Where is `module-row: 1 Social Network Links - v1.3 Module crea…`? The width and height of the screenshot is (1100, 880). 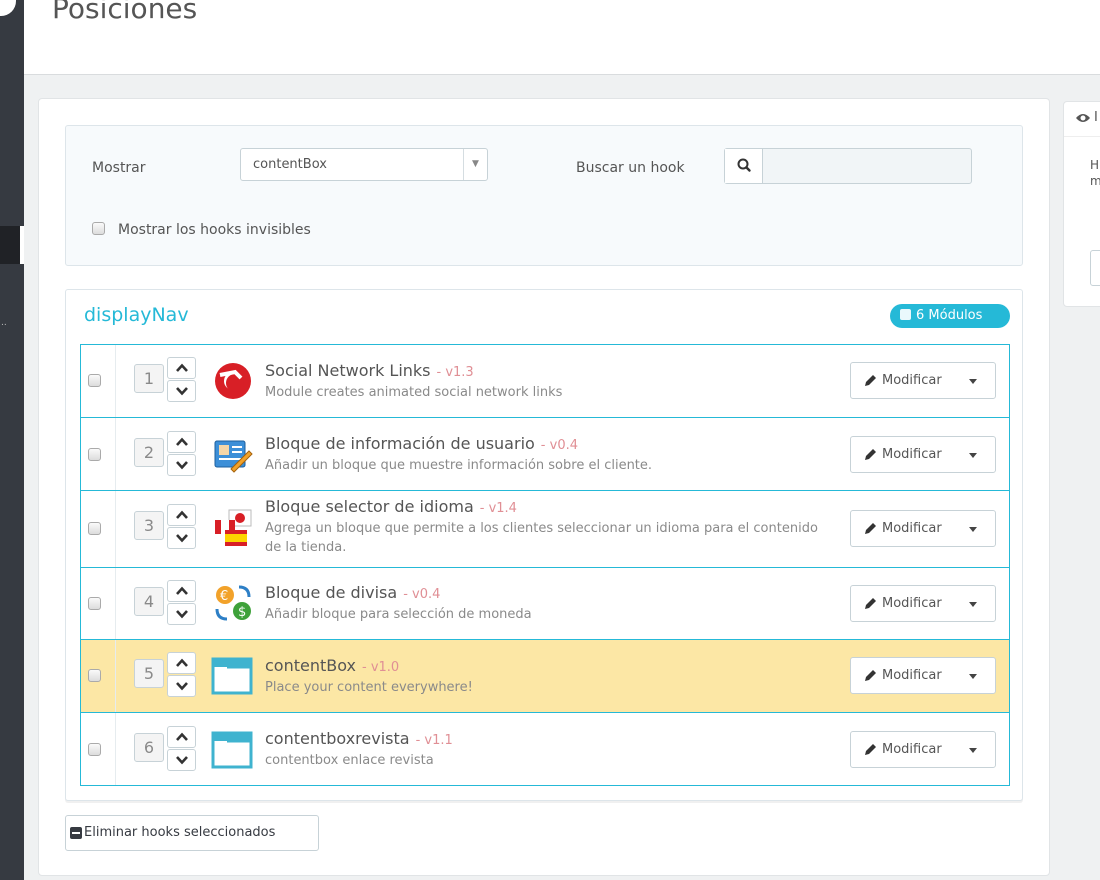 module-row: 1 Social Network Links - v1.3 Module crea… is located at coordinates (545, 381).